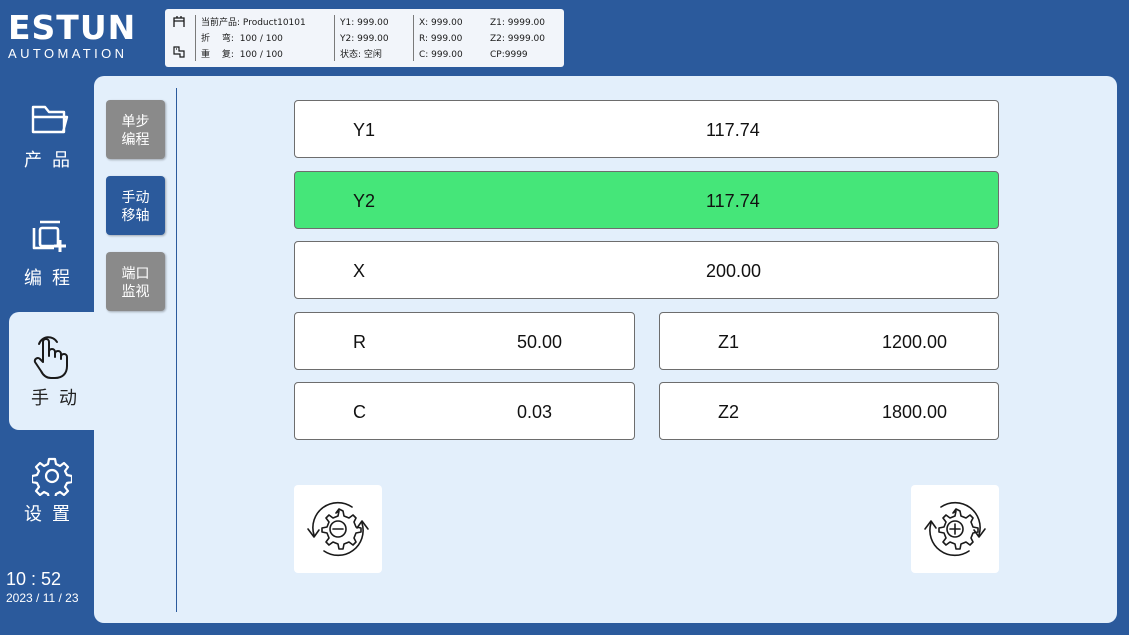 This screenshot has width=1129, height=635. What do you see at coordinates (176, 350) in the screenshot?
I see `subnav-divider` at bounding box center [176, 350].